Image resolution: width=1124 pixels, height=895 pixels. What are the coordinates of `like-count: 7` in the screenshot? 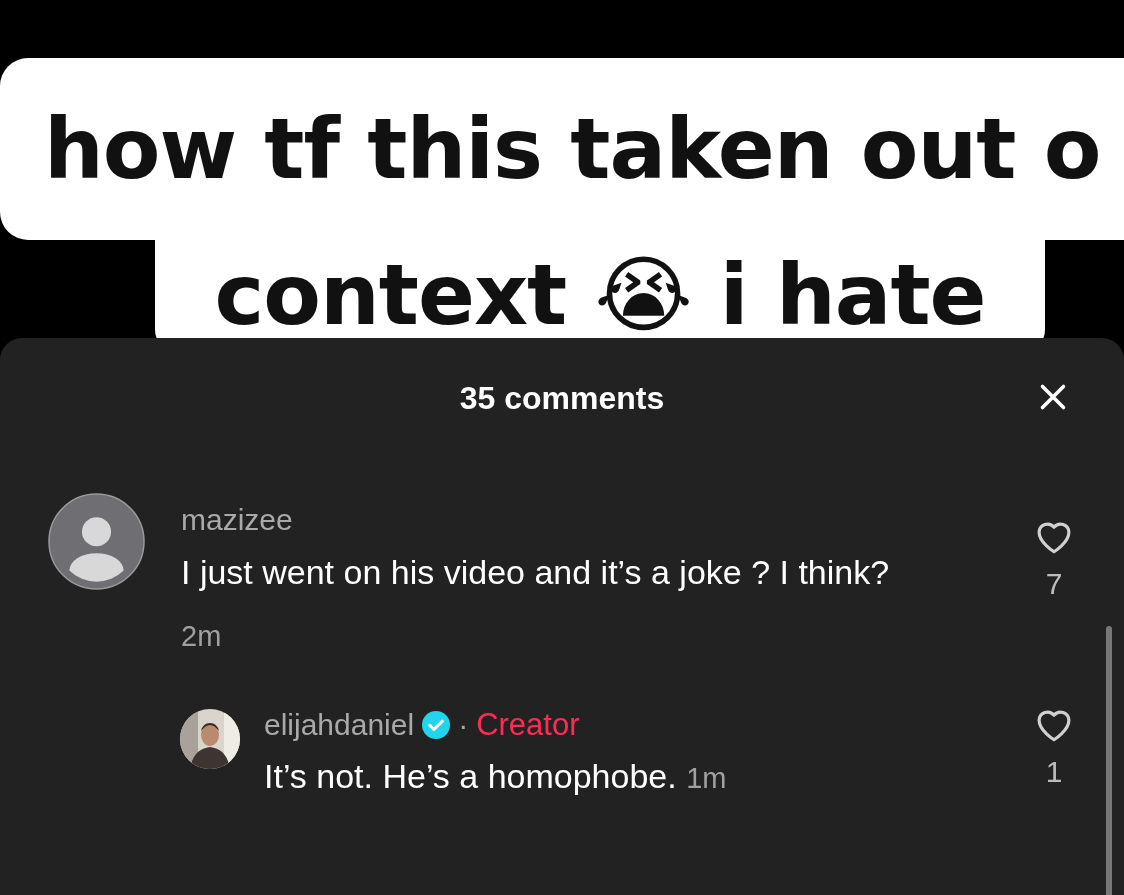 It's located at (1054, 584).